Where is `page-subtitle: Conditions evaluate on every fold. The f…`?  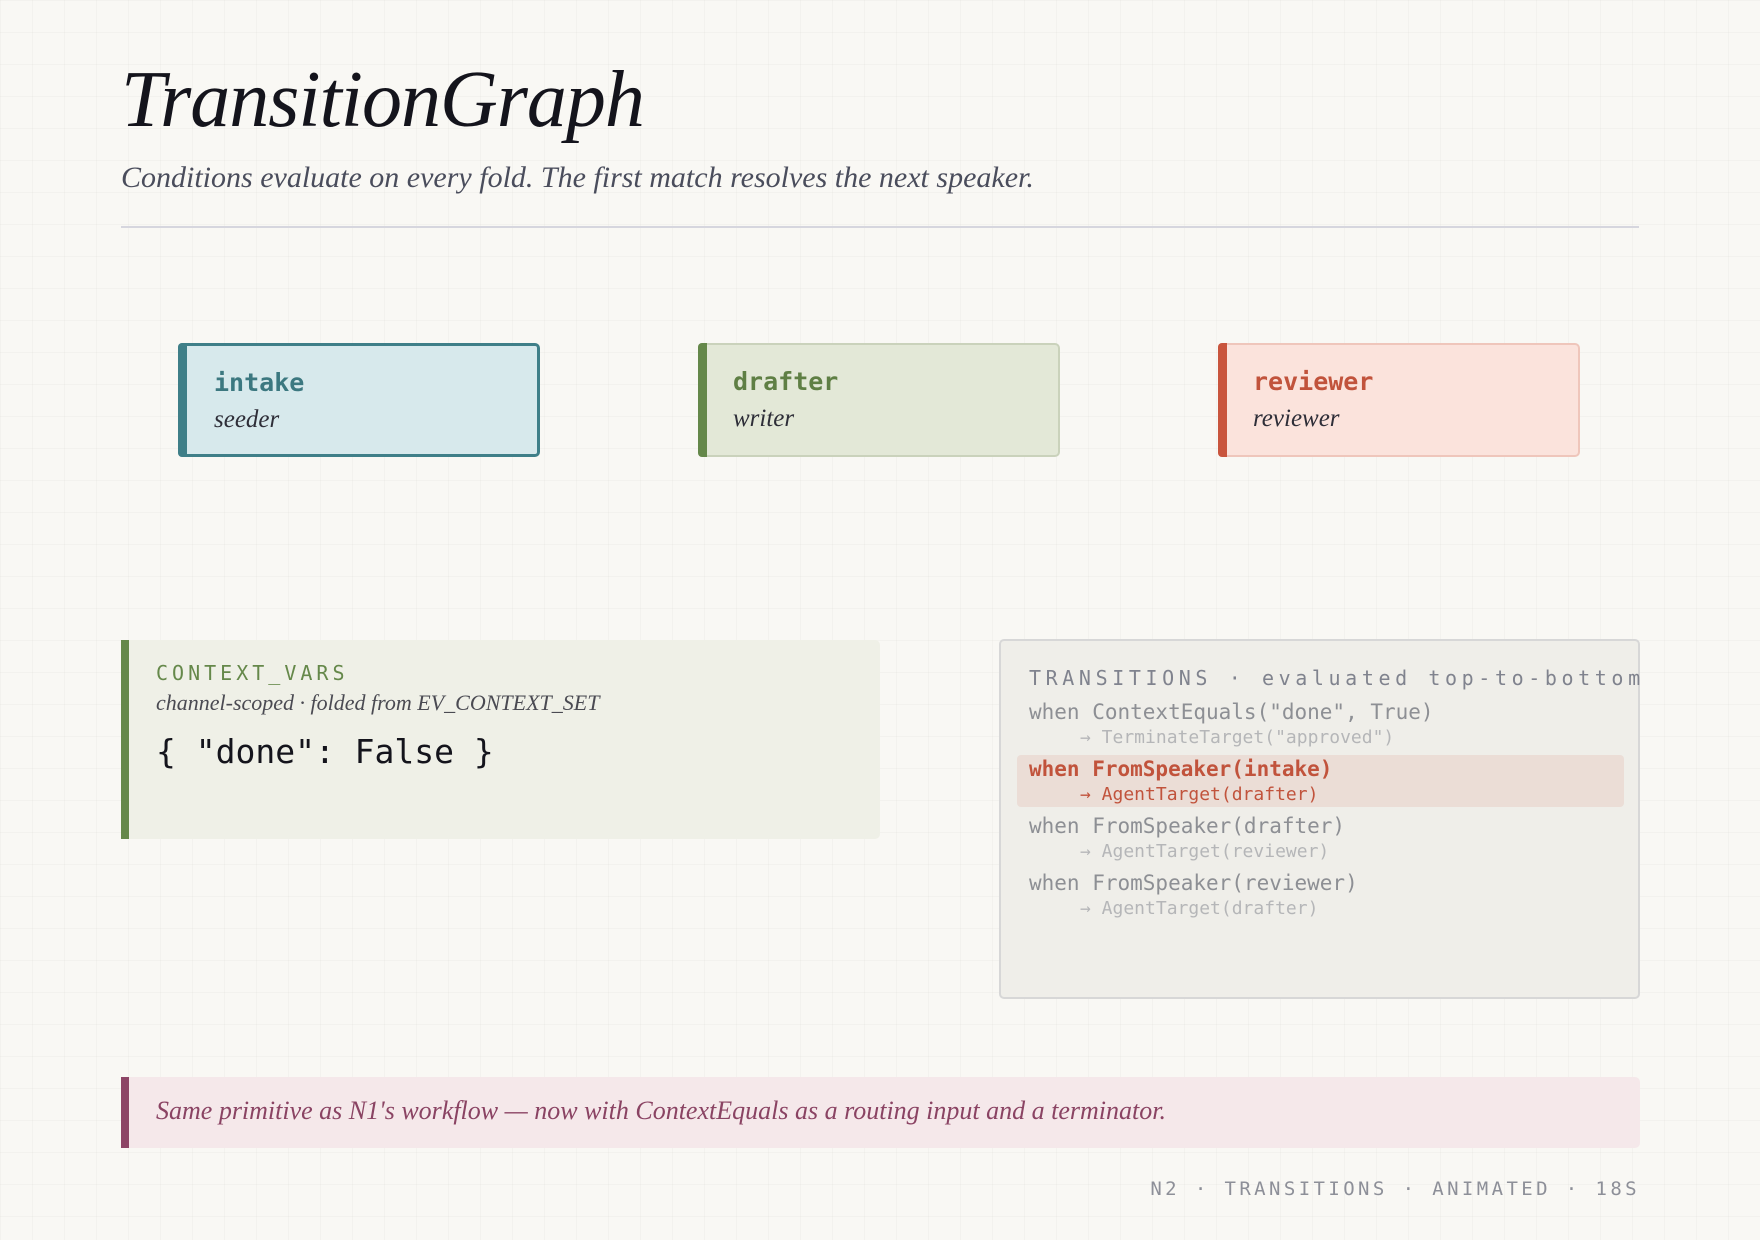
page-subtitle: Conditions evaluate on every fold. The f… is located at coordinates (577, 177).